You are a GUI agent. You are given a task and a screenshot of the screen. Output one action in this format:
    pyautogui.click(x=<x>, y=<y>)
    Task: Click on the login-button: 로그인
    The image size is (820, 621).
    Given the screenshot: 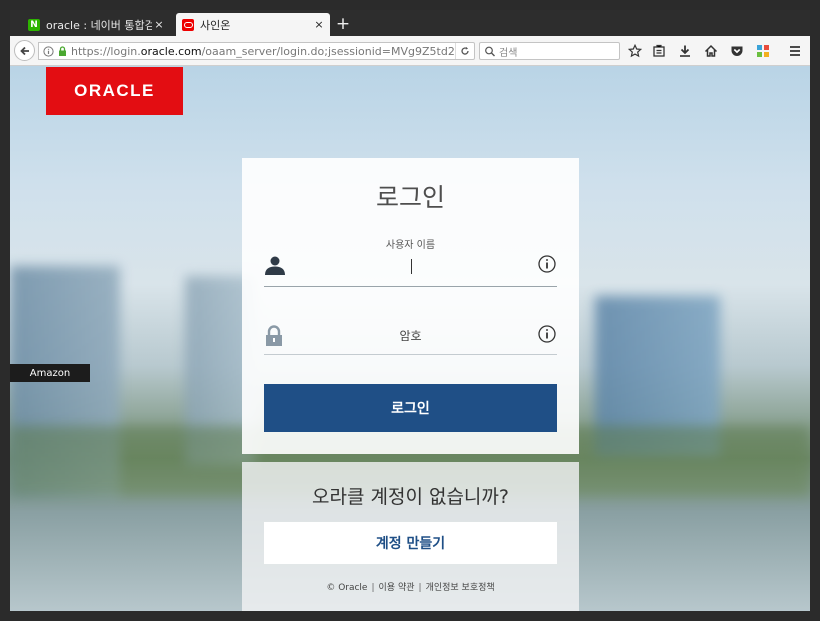 What is the action you would take?
    pyautogui.click(x=410, y=408)
    